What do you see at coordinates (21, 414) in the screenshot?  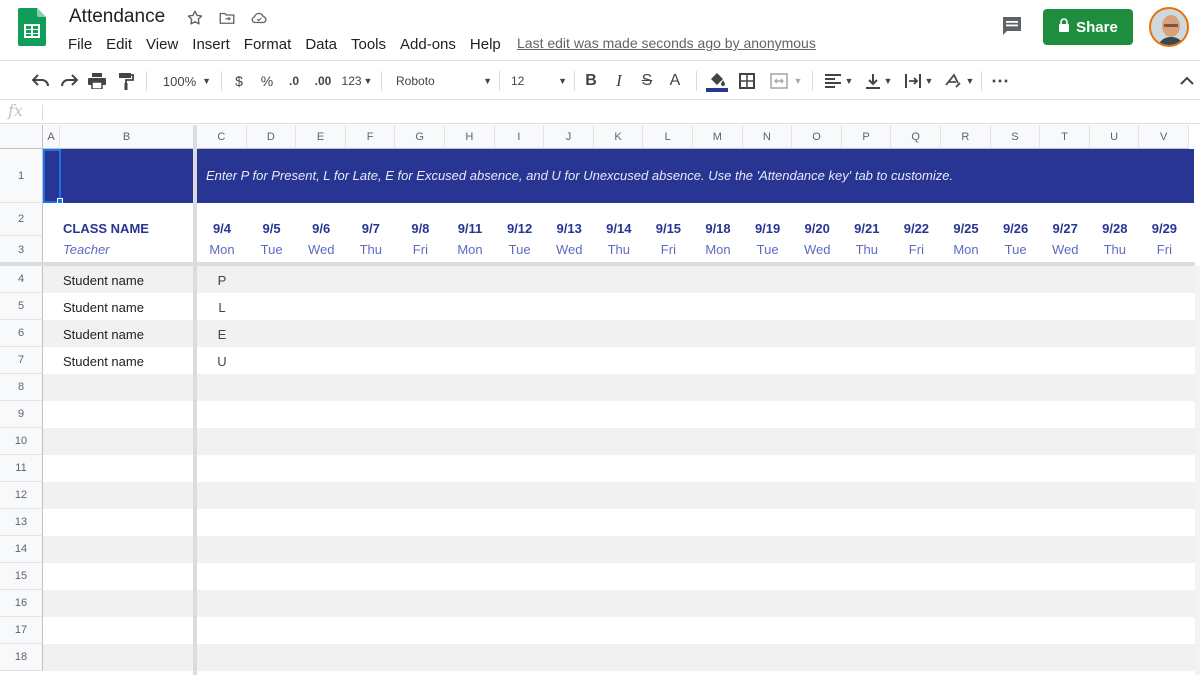 I see `row-header: 9` at bounding box center [21, 414].